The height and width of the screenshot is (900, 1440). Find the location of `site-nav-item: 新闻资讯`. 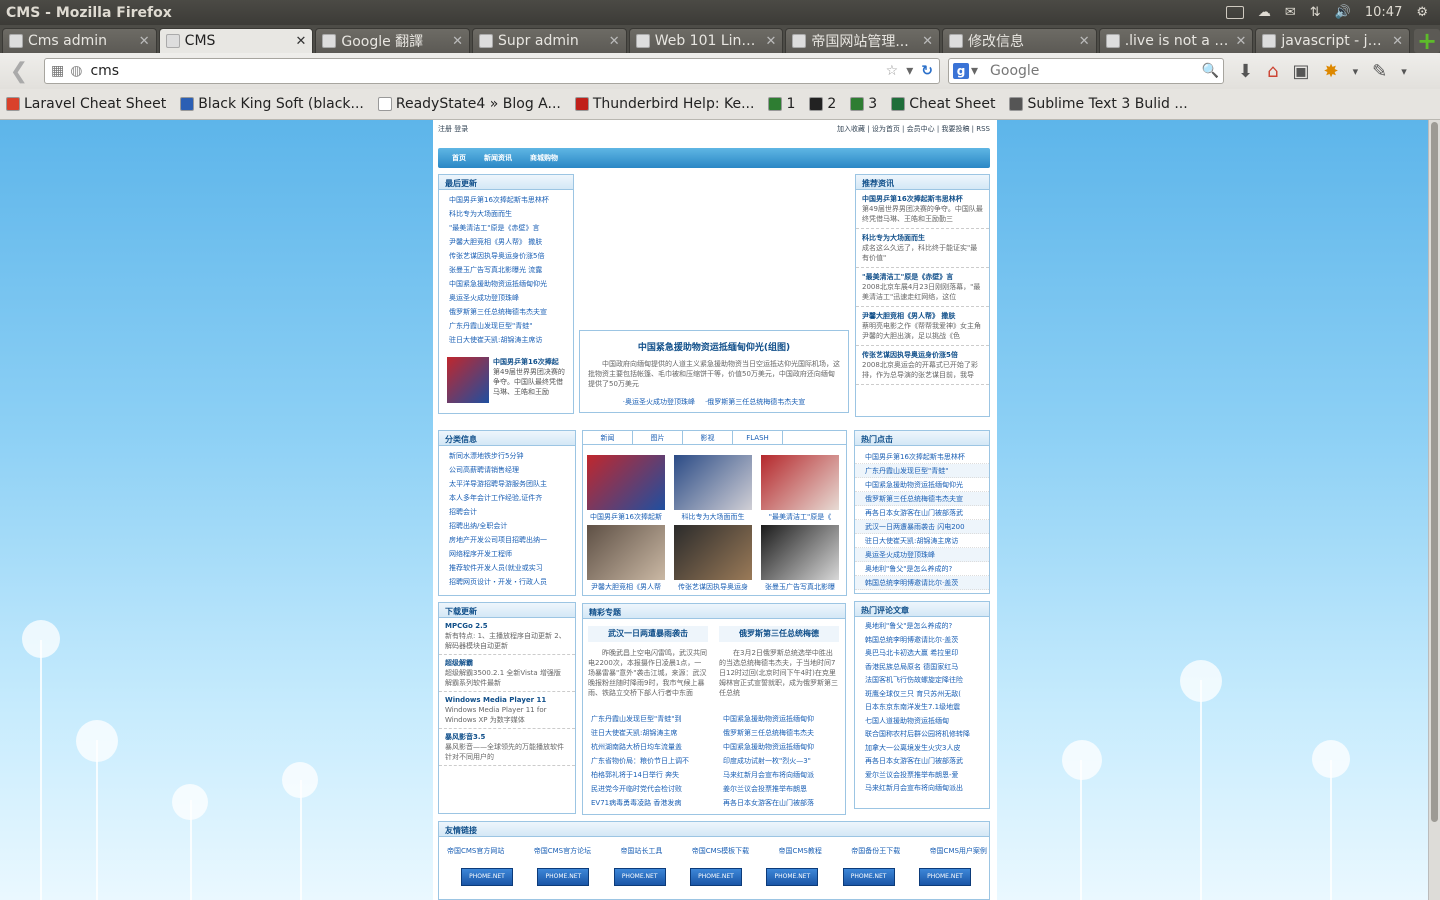

site-nav-item: 新闻资讯 is located at coordinates (498, 158).